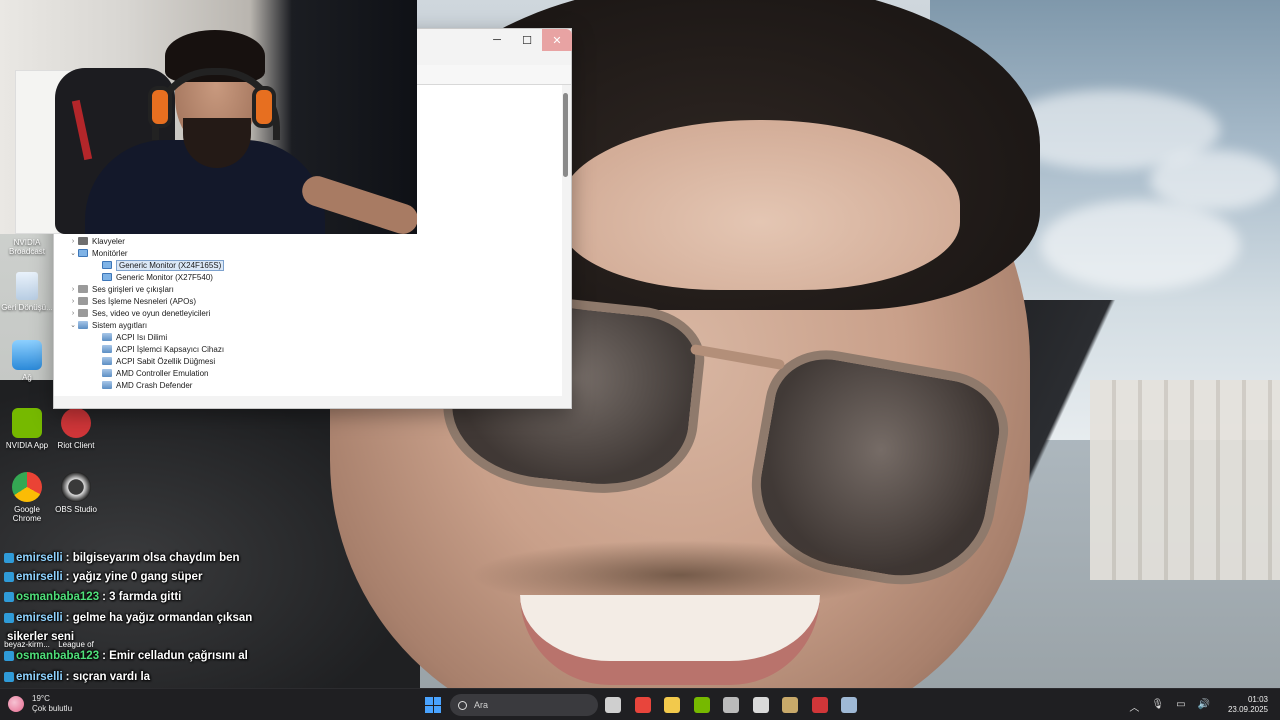  I want to click on device-tree-item: › Ses girişleri ve çıkışları, so click(121, 289).